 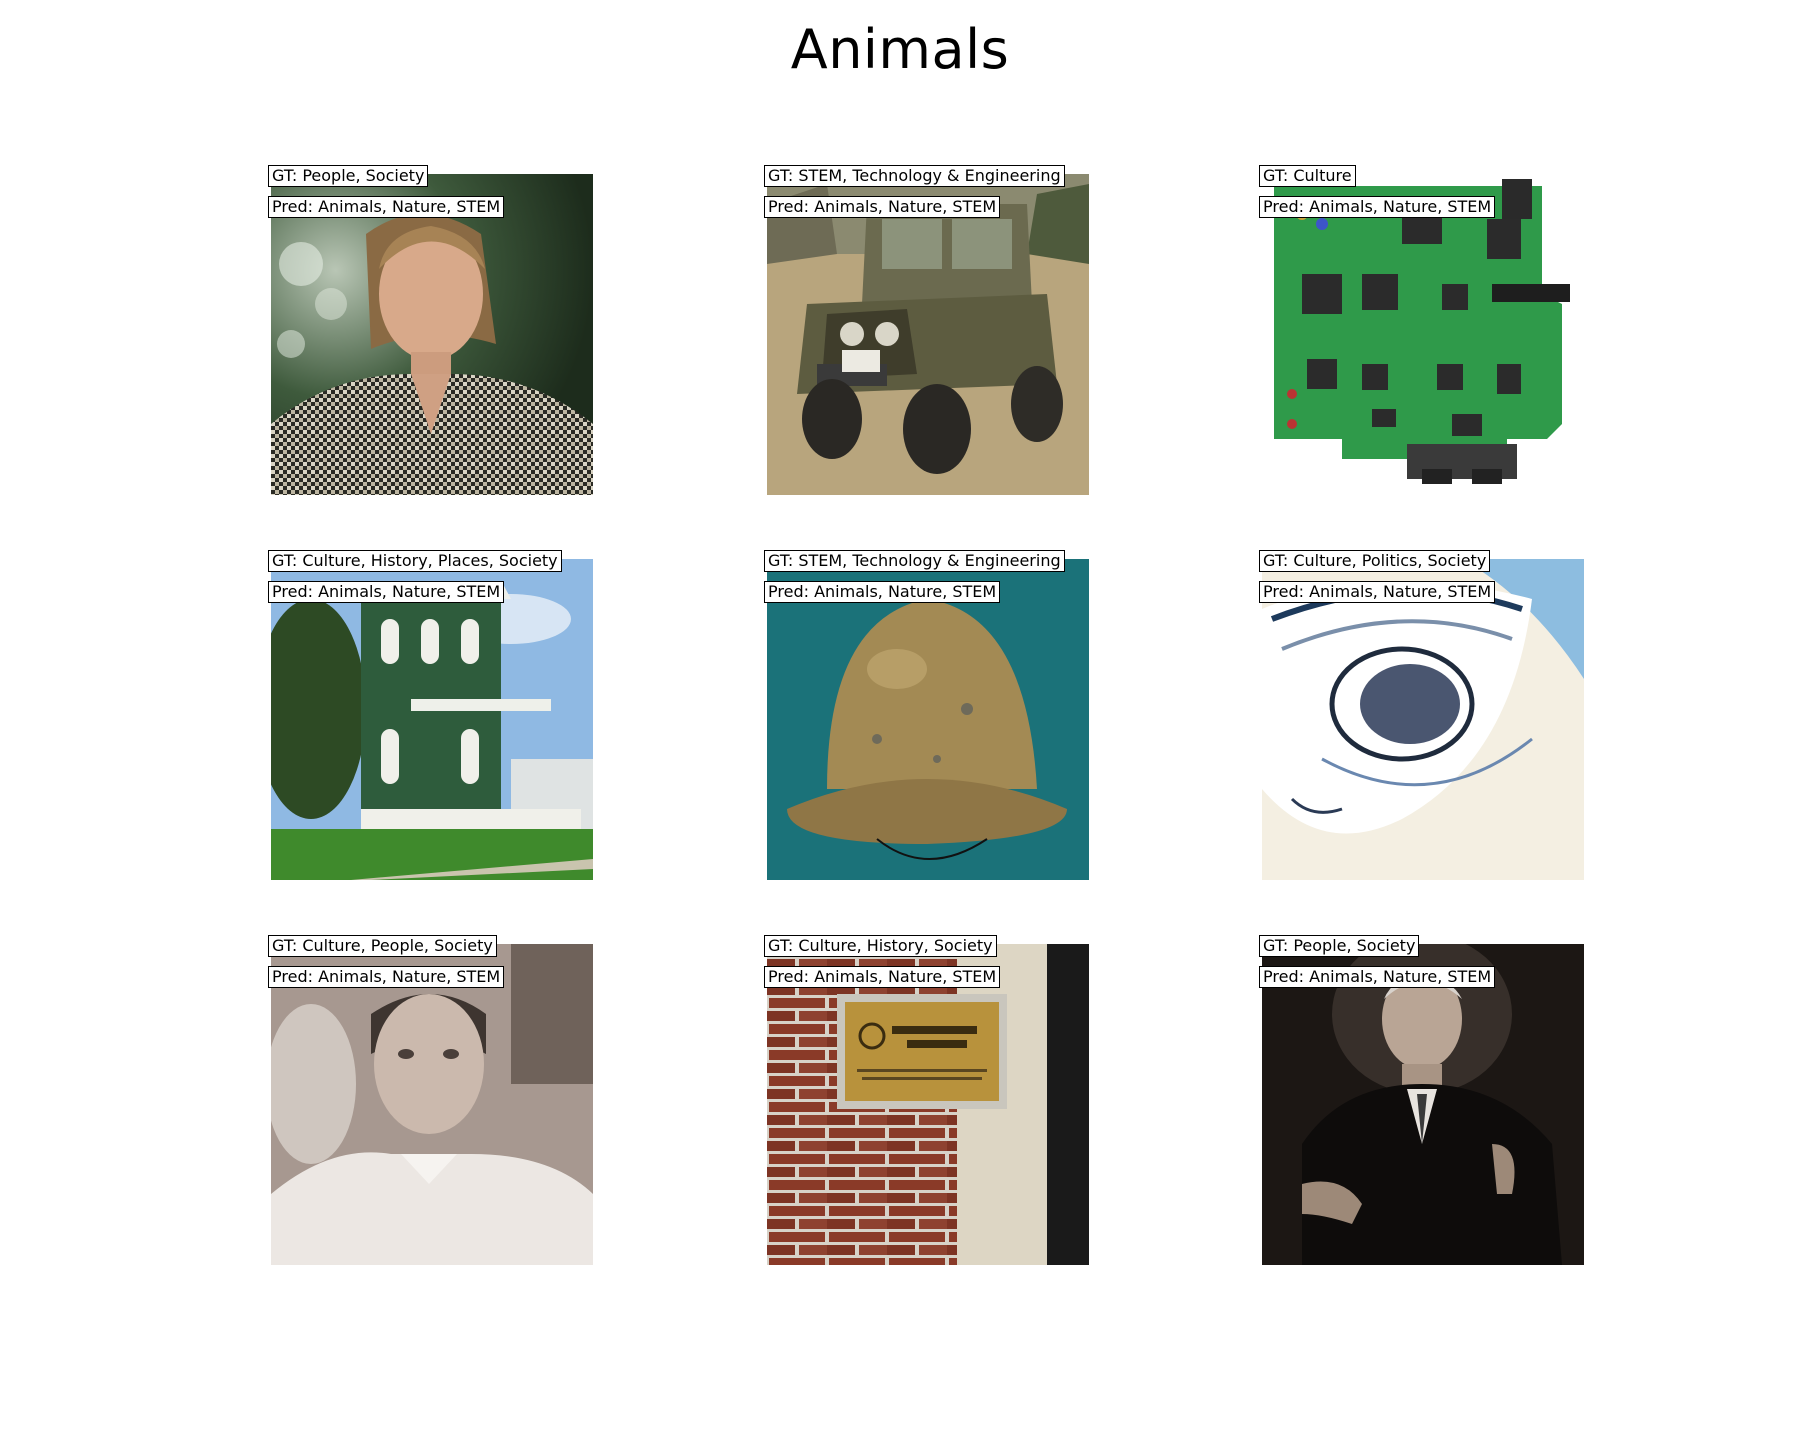 I want to click on image-engineers-plaque, so click(x=928, y=1104).